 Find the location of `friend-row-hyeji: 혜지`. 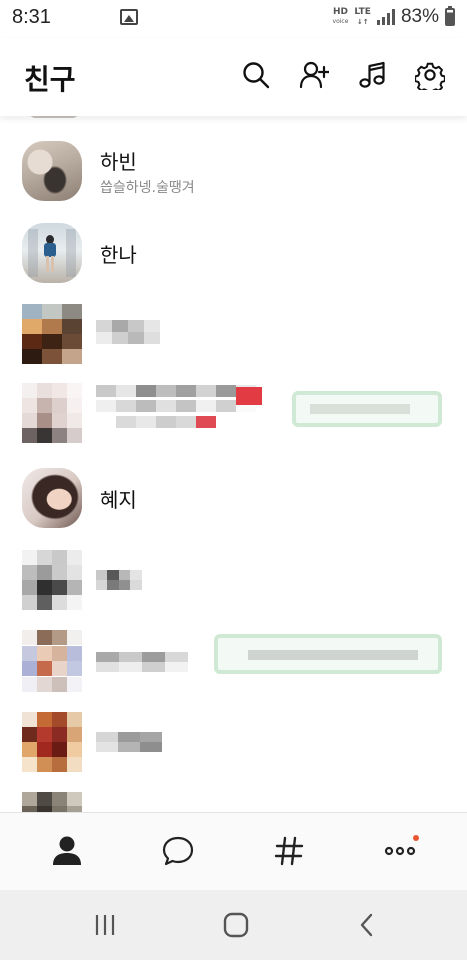

friend-row-hyeji: 혜지 is located at coordinates (233, 498).